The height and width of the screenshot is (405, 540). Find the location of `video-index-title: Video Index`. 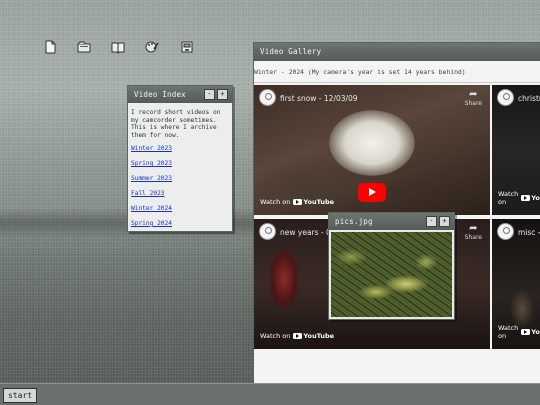

video-index-title: Video Index is located at coordinates (160, 94).